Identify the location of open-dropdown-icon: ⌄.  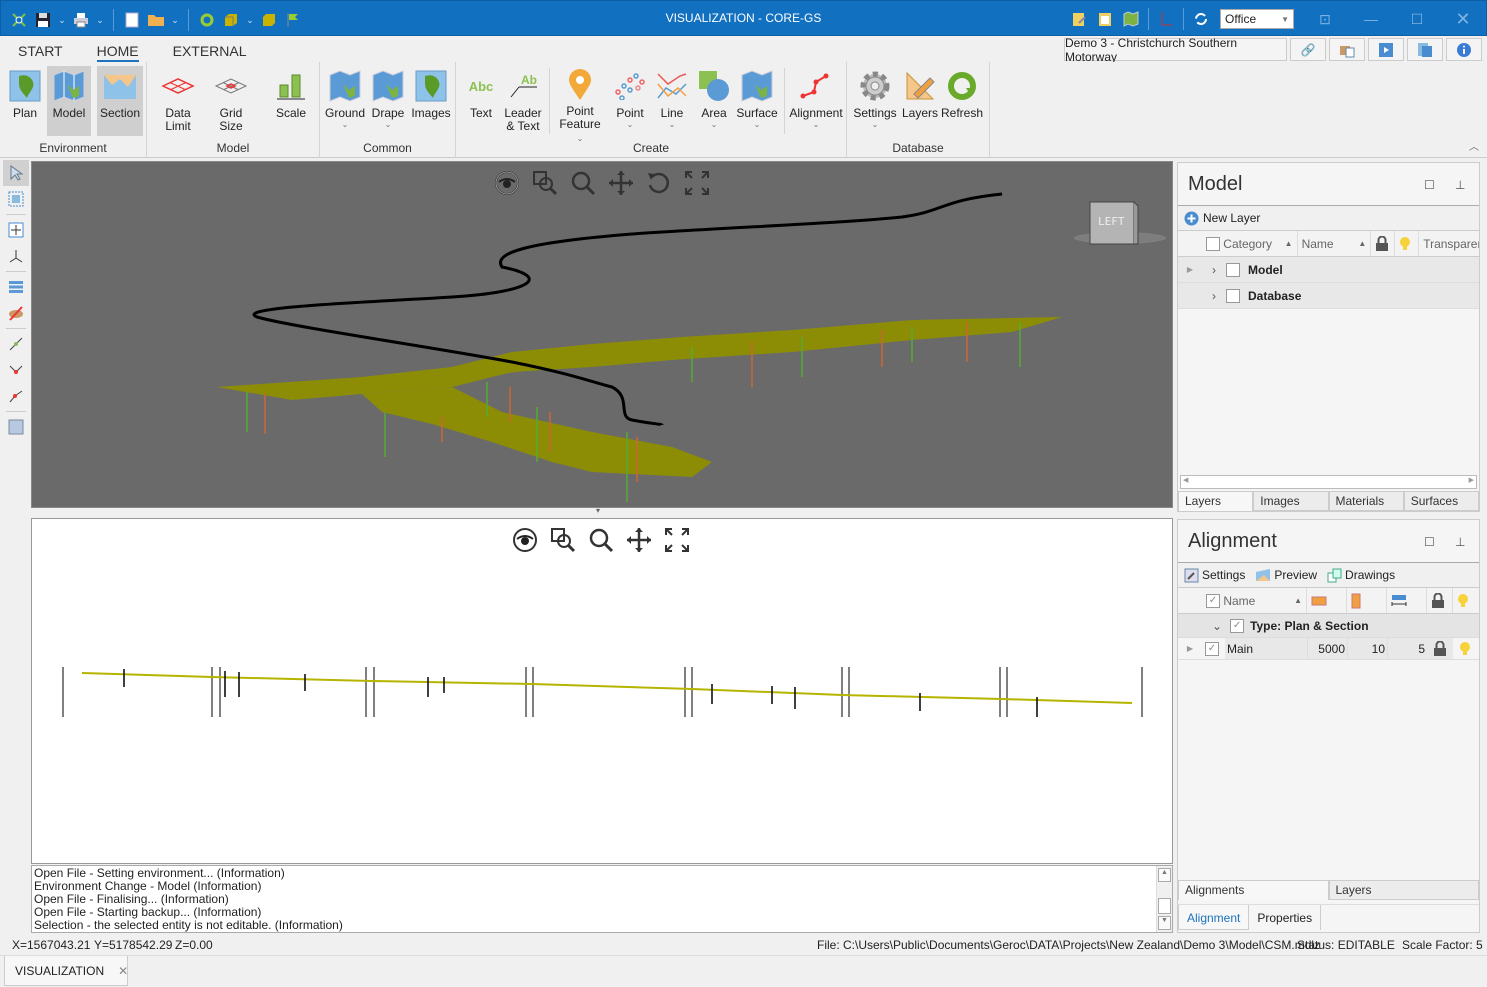
(175, 20).